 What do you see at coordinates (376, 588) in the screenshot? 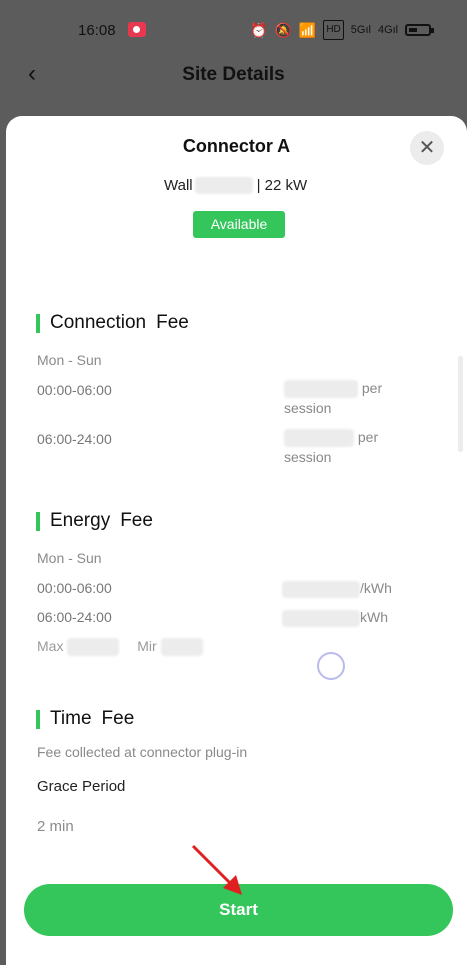
I see `price-unit: /kWh` at bounding box center [376, 588].